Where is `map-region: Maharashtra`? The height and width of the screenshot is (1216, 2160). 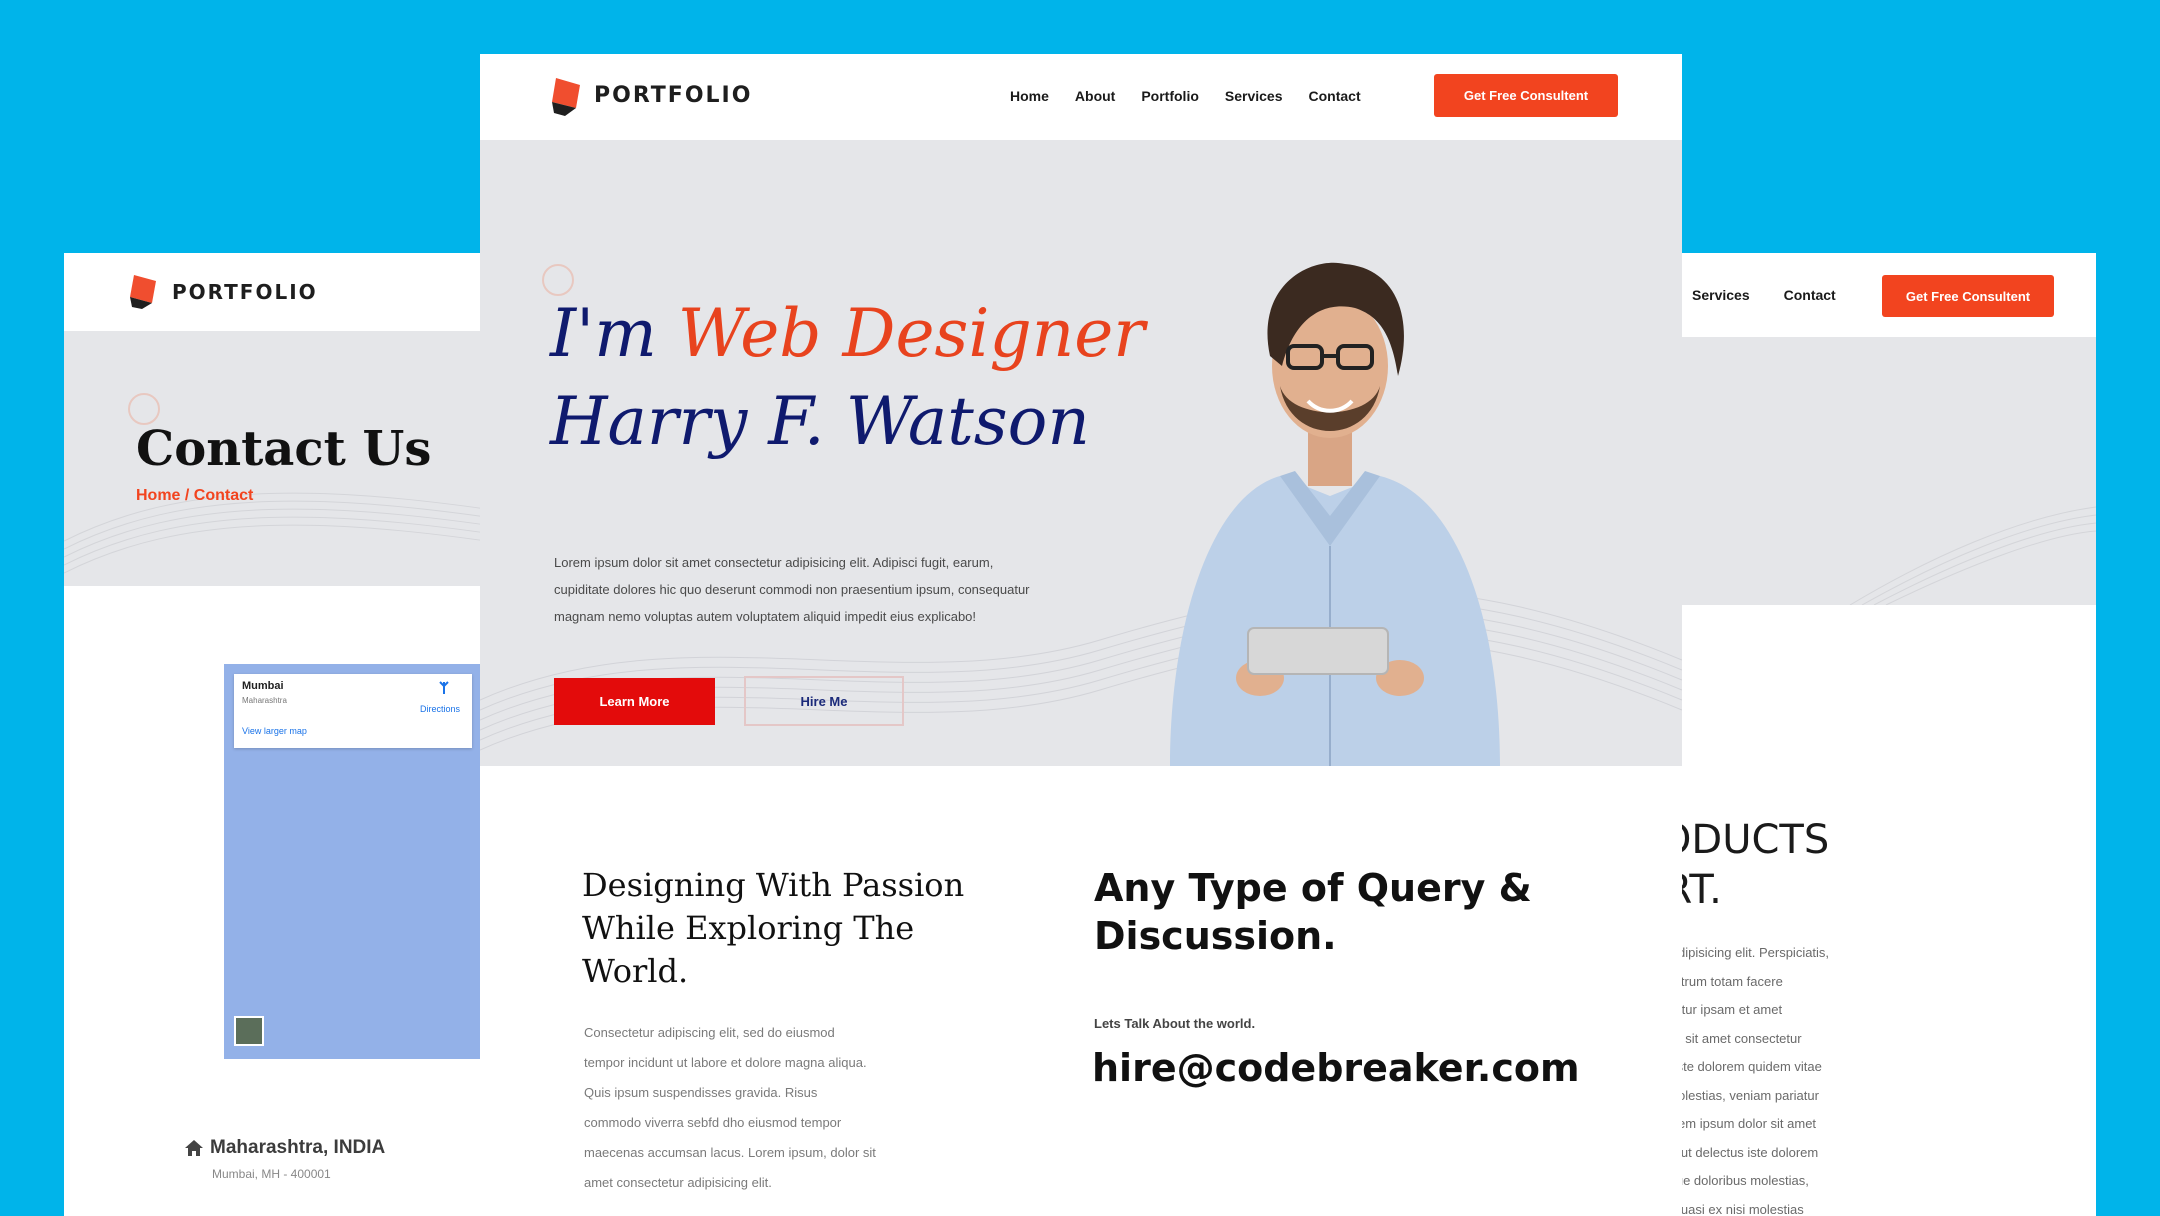
map-region: Maharashtra is located at coordinates (264, 700).